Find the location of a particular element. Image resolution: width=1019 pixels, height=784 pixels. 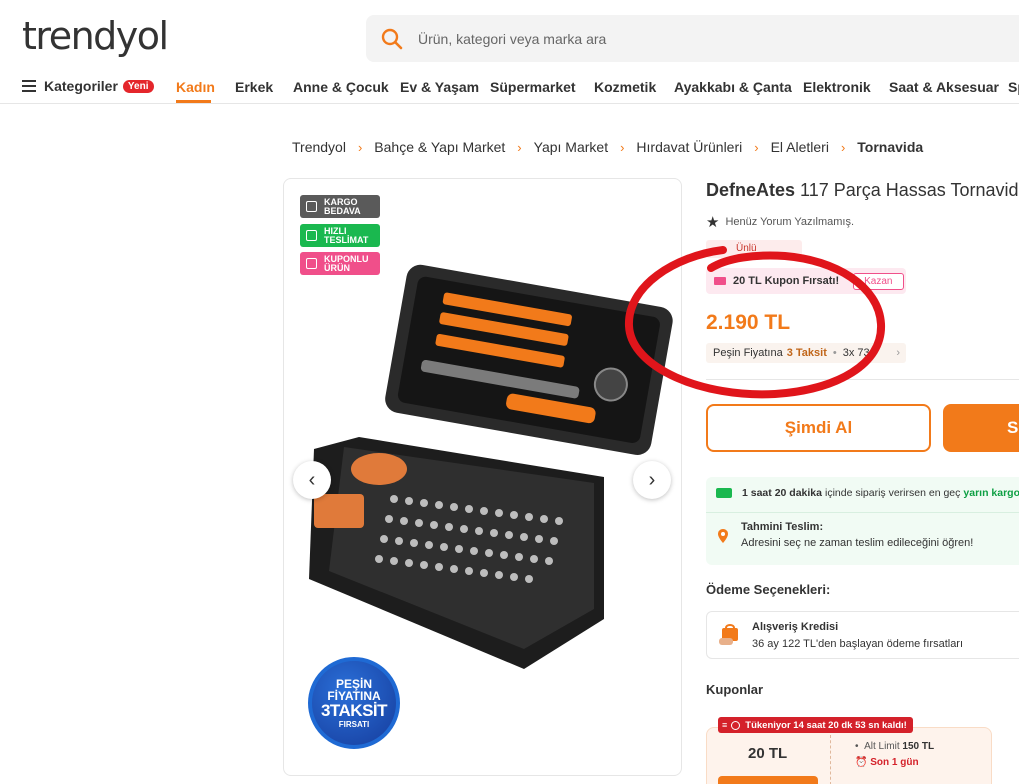

truck-icon is located at coordinates (724, 493).